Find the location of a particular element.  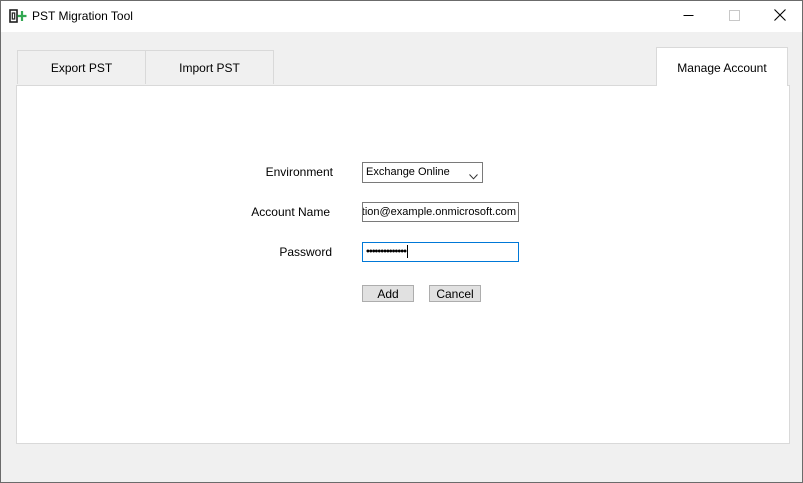

minimize-icon is located at coordinates (688, 17).